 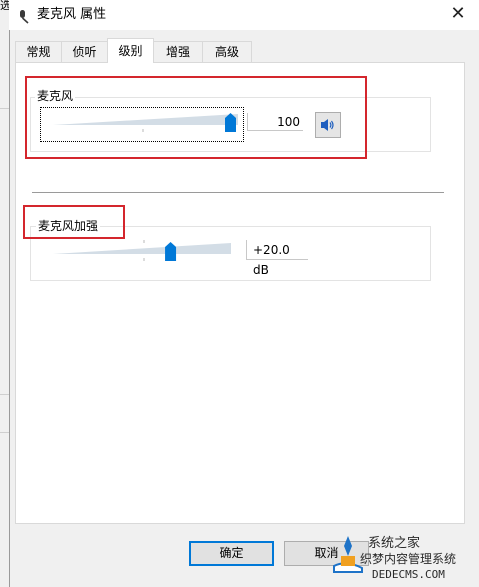 I want to click on tab-advanced: 高级, so click(x=227, y=51).